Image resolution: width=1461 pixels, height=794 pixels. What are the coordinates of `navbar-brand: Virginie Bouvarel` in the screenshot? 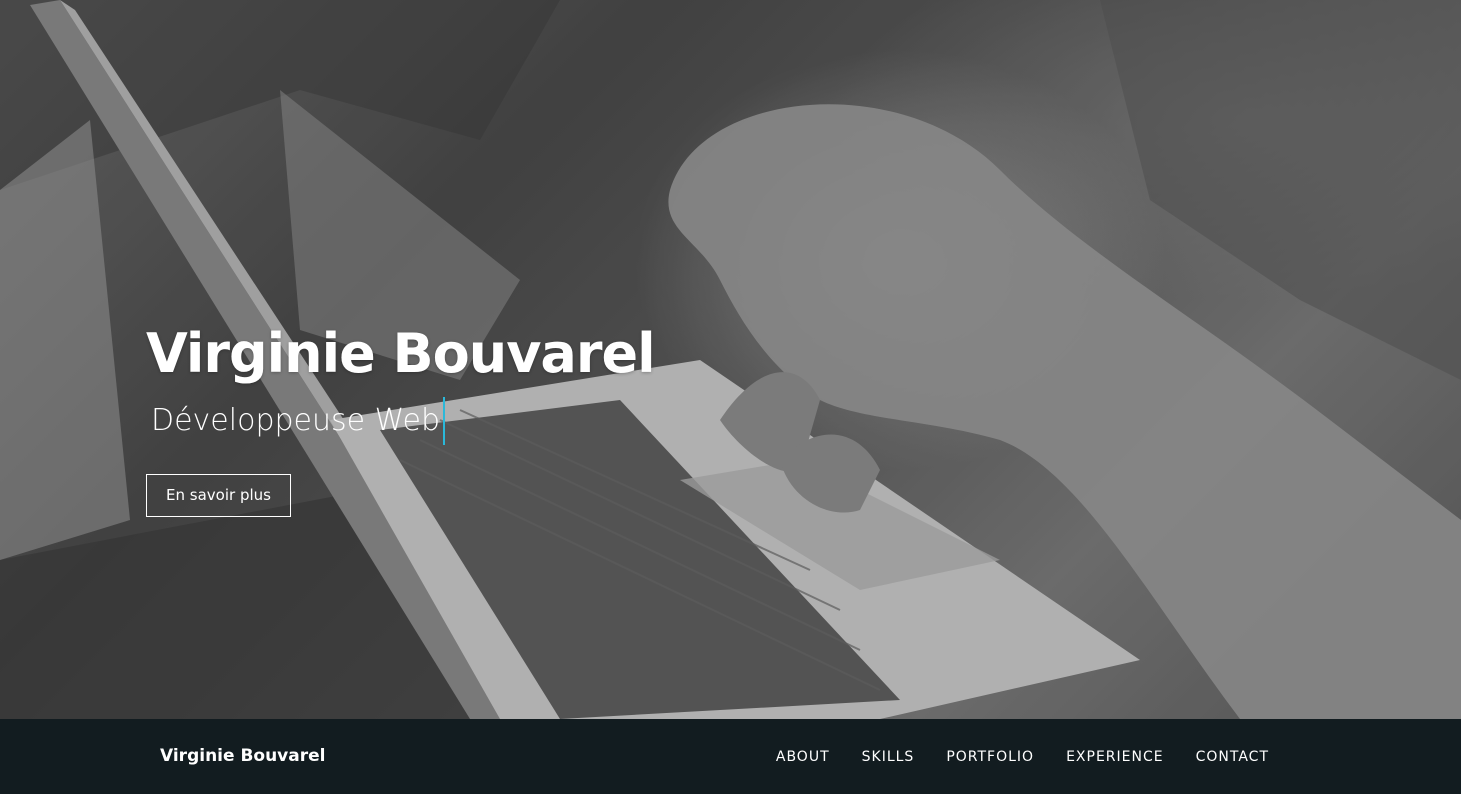 It's located at (242, 756).